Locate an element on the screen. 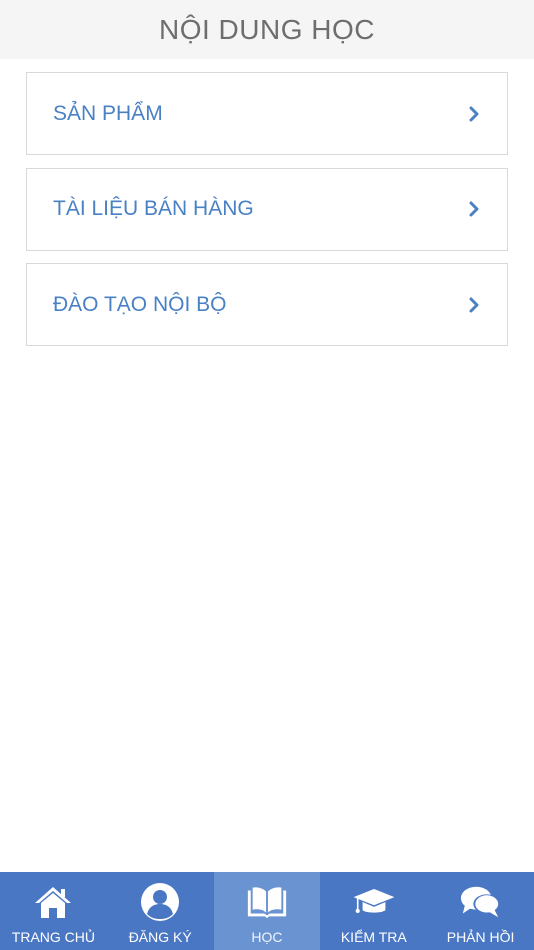 This screenshot has height=950, width=534. page-title: NỘI DUNG HỌC is located at coordinates (267, 29).